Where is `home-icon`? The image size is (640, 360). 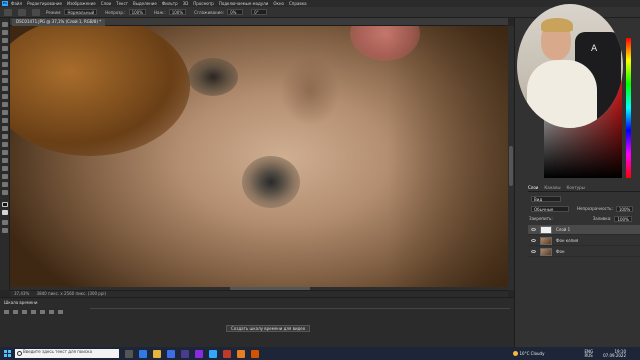
home-icon is located at coordinates (8, 12).